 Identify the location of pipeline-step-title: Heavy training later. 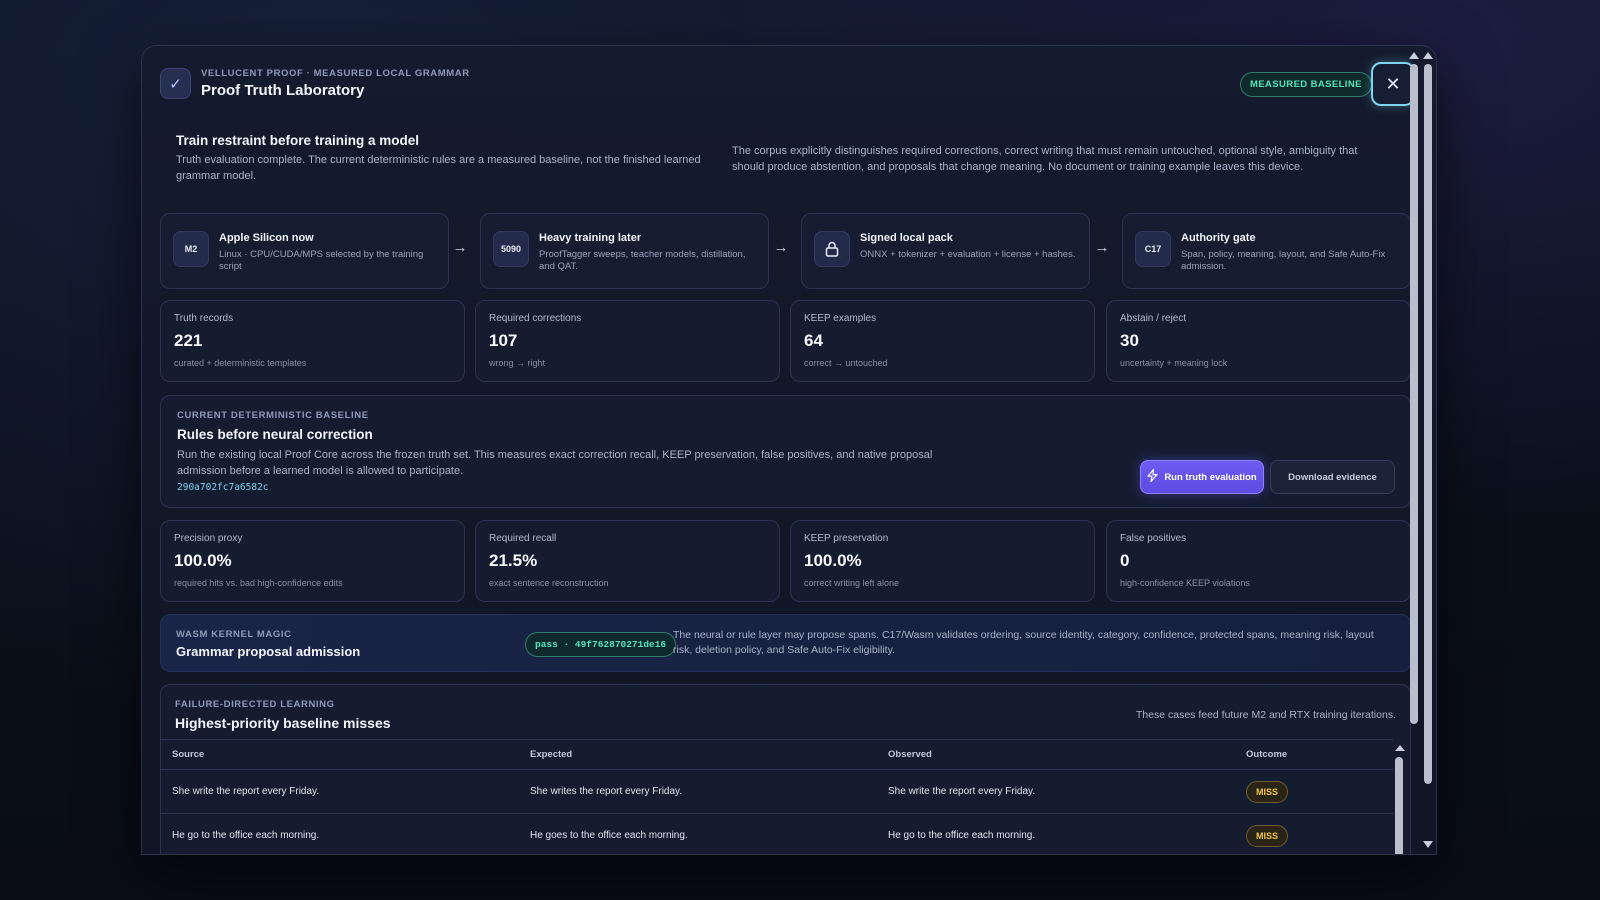
(590, 238).